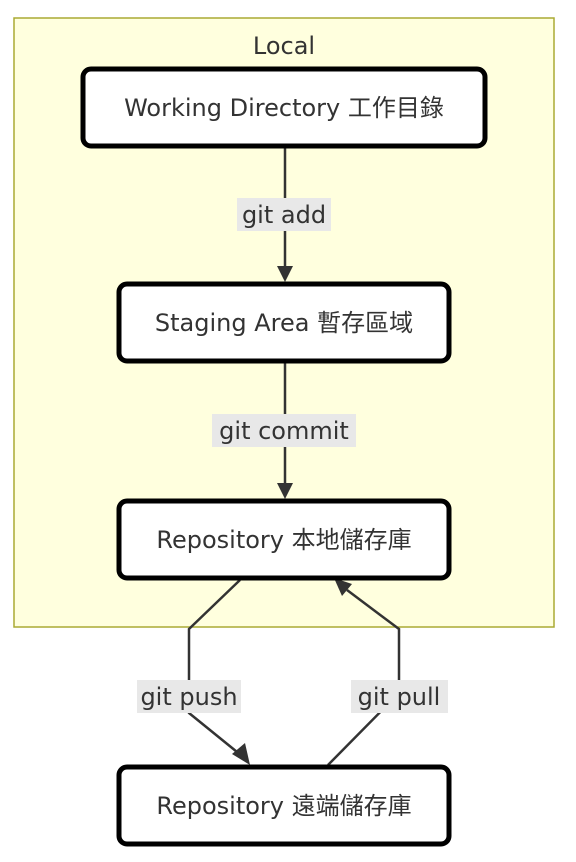  I want to click on node-remote-repository: Repository 遠端儲存庫, so click(284, 805).